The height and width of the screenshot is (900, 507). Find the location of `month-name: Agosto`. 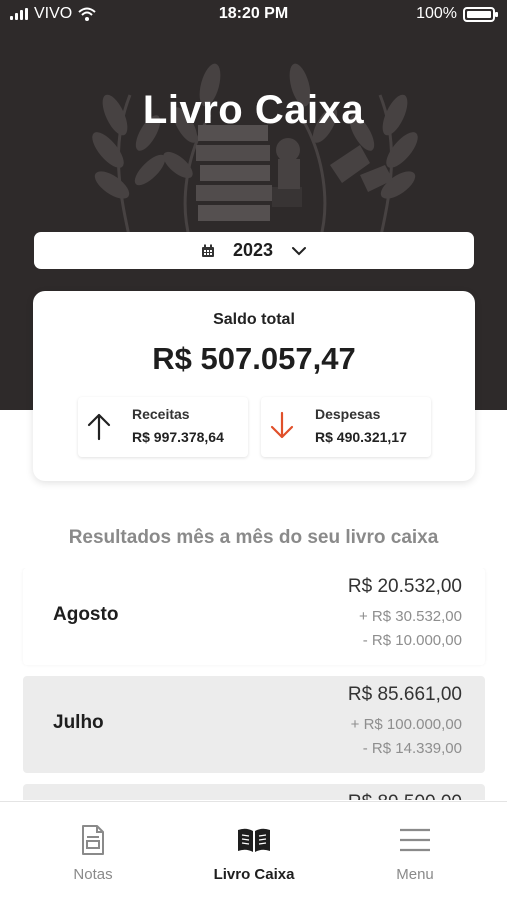

month-name: Agosto is located at coordinates (86, 614).